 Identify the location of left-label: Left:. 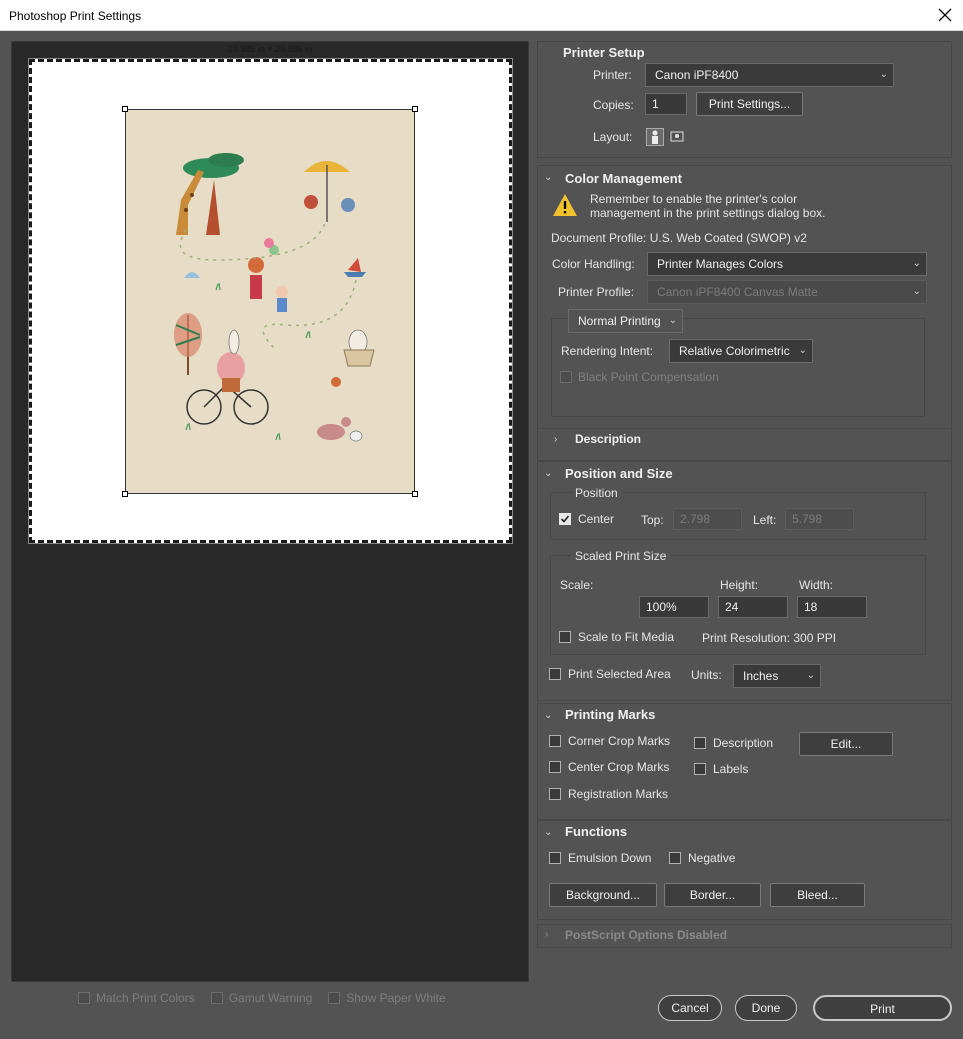
(765, 520).